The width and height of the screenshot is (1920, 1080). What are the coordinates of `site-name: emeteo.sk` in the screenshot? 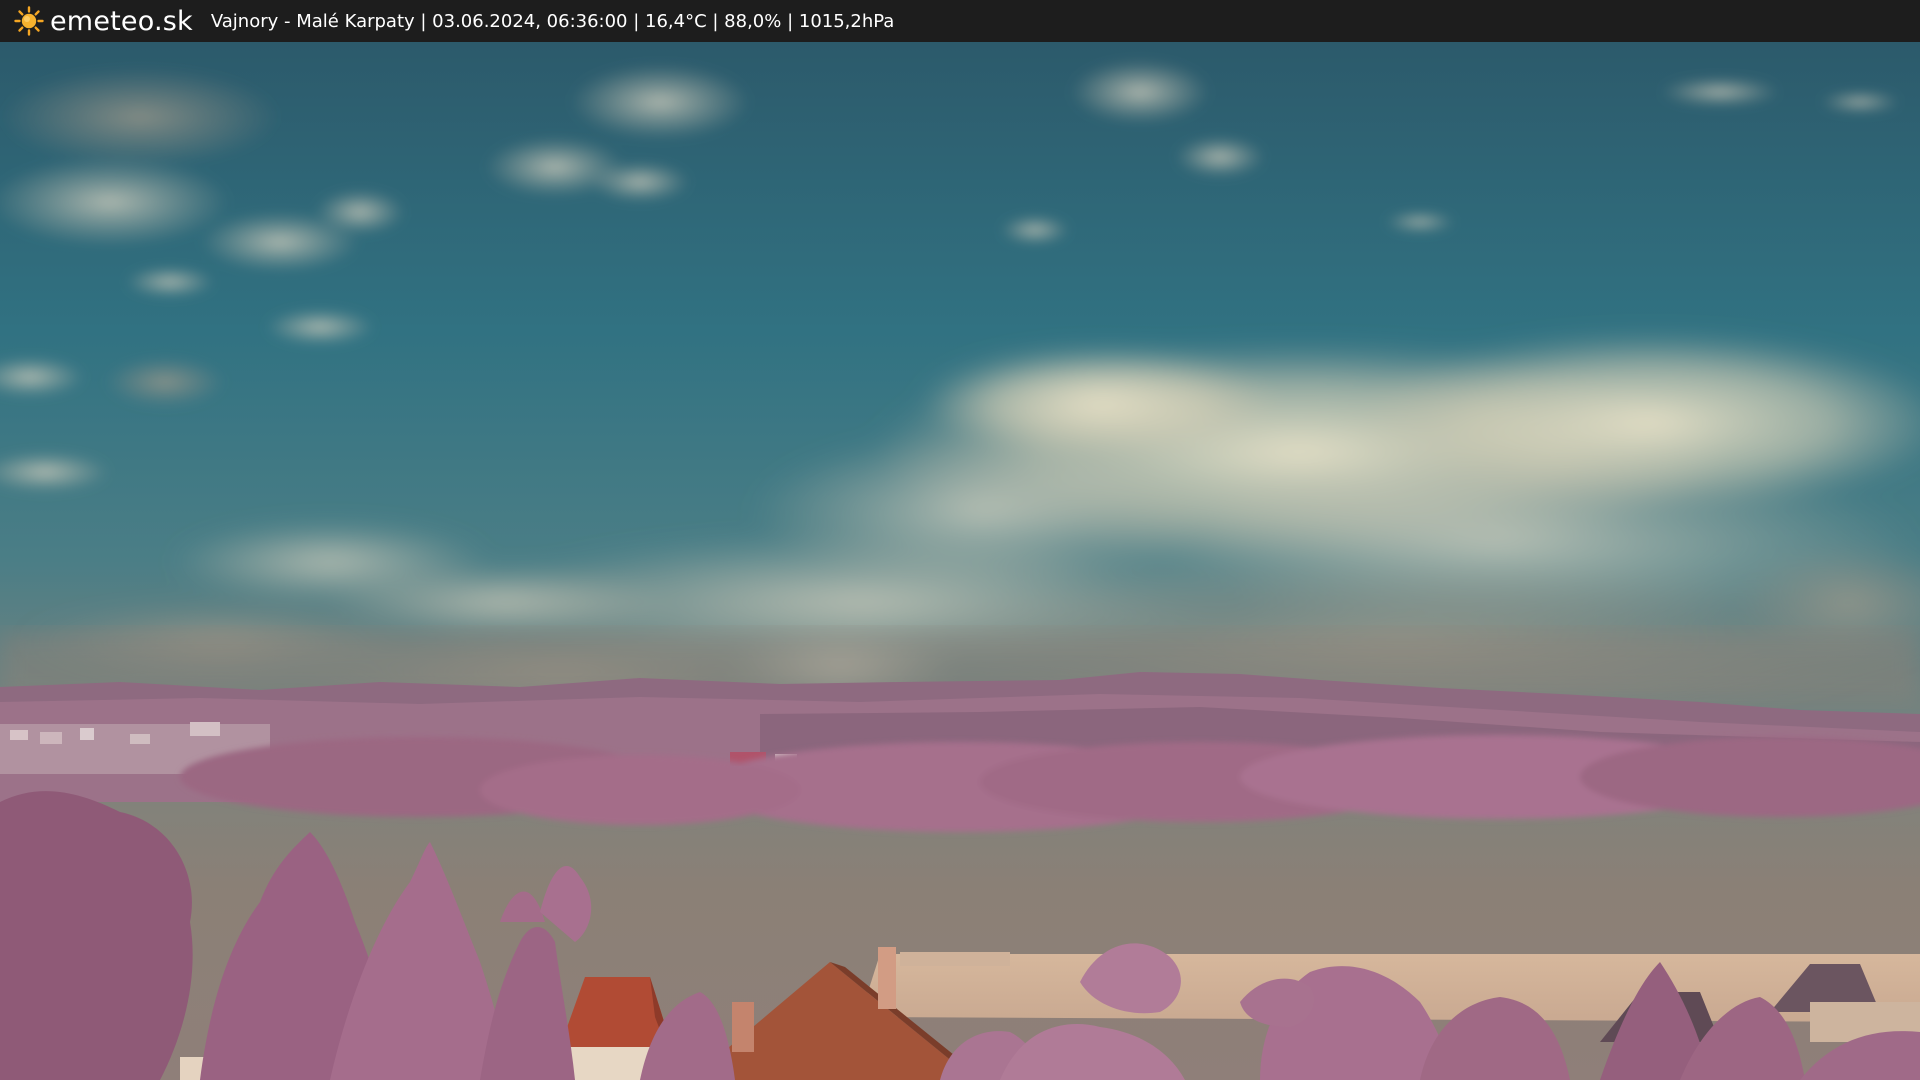 It's located at (121, 21).